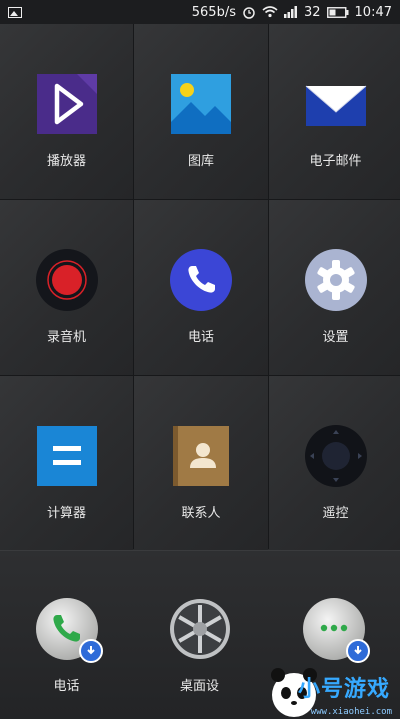 This screenshot has height=719, width=400. What do you see at coordinates (337, 12) in the screenshot?
I see `battery-icon` at bounding box center [337, 12].